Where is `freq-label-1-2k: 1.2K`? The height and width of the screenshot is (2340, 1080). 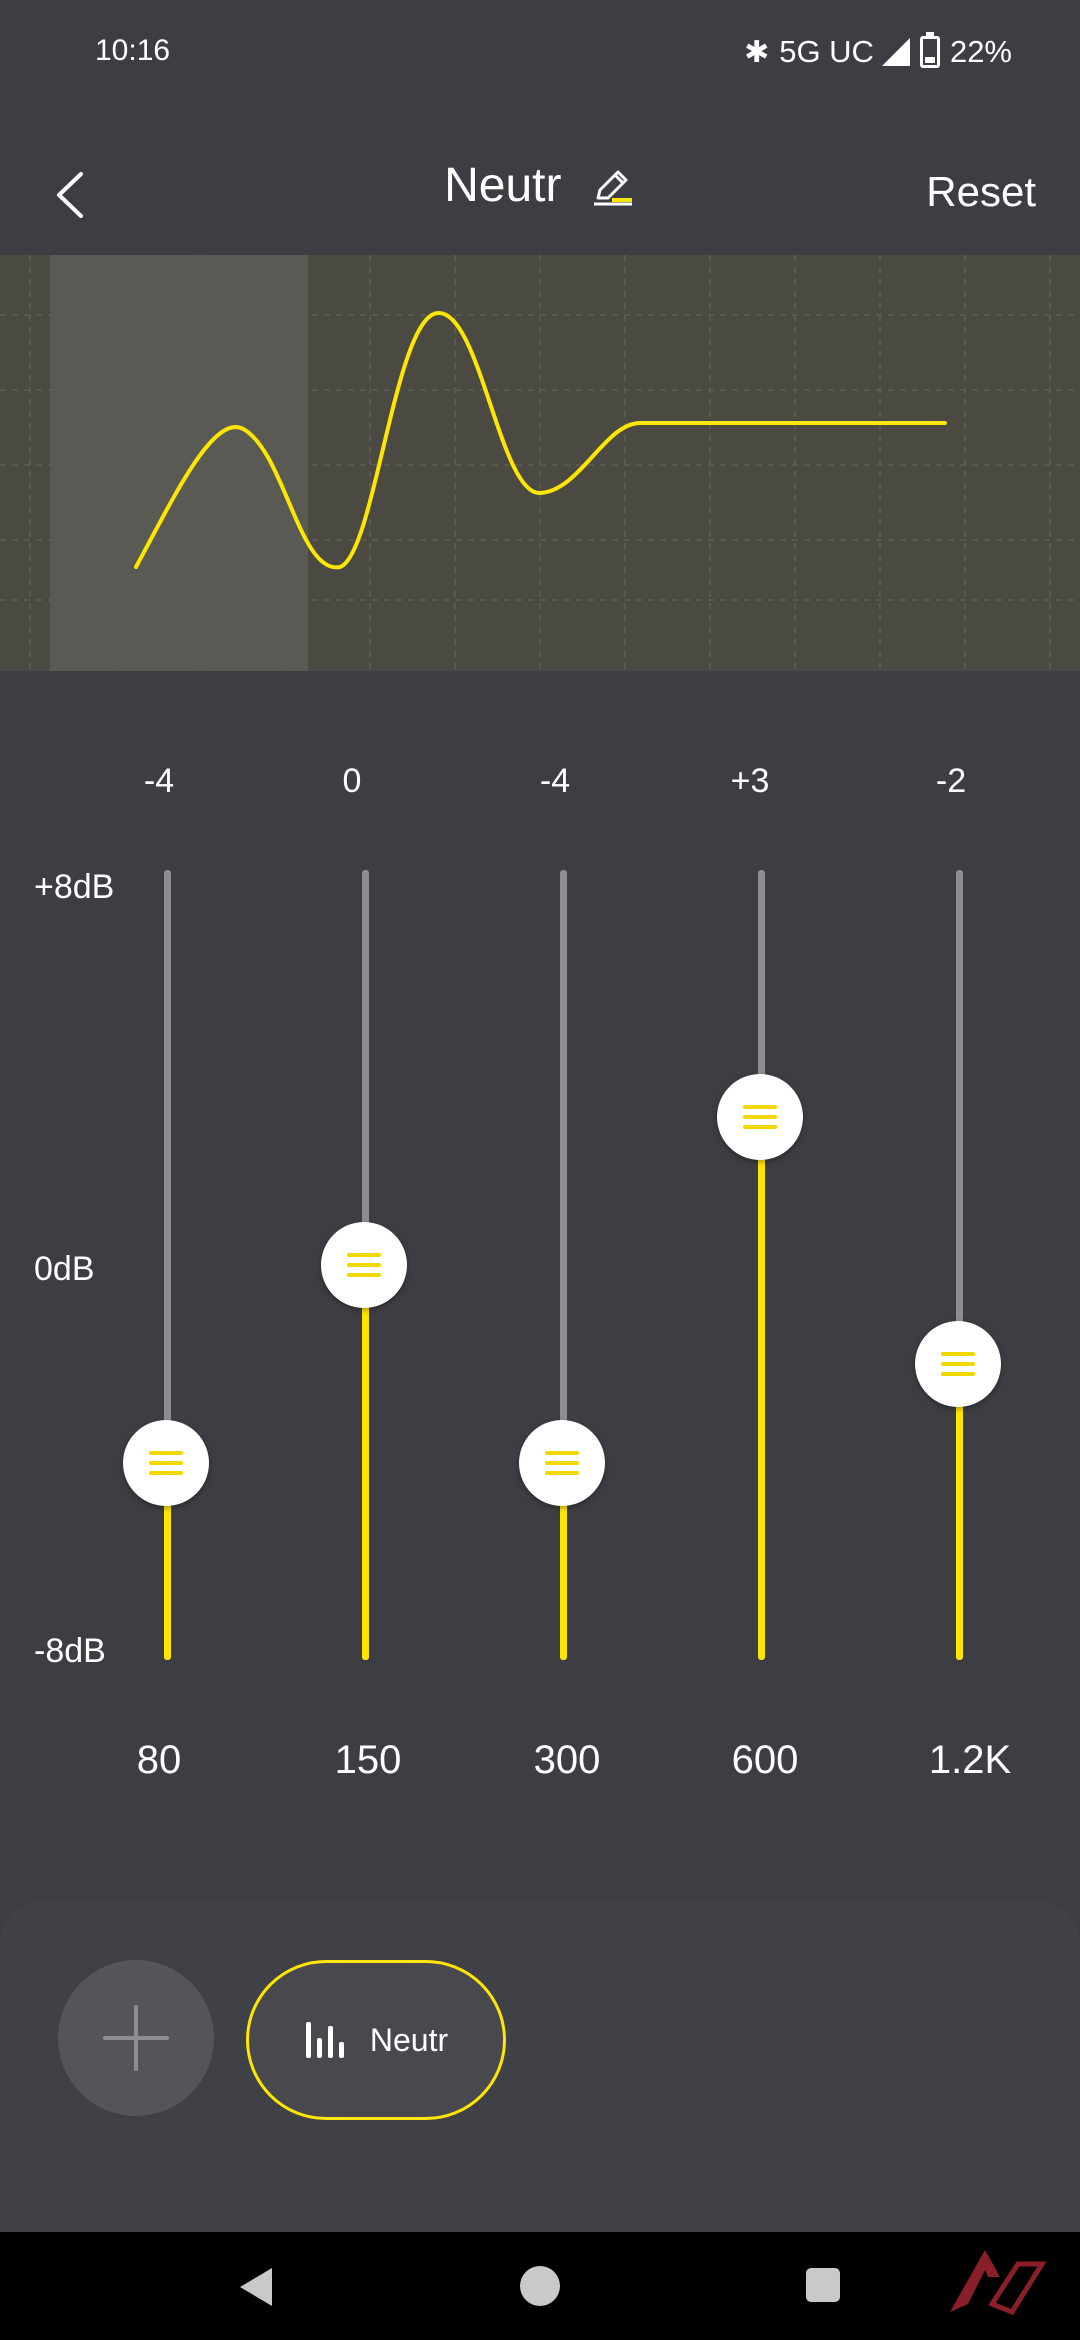 freq-label-1-2k: 1.2K is located at coordinates (970, 1760).